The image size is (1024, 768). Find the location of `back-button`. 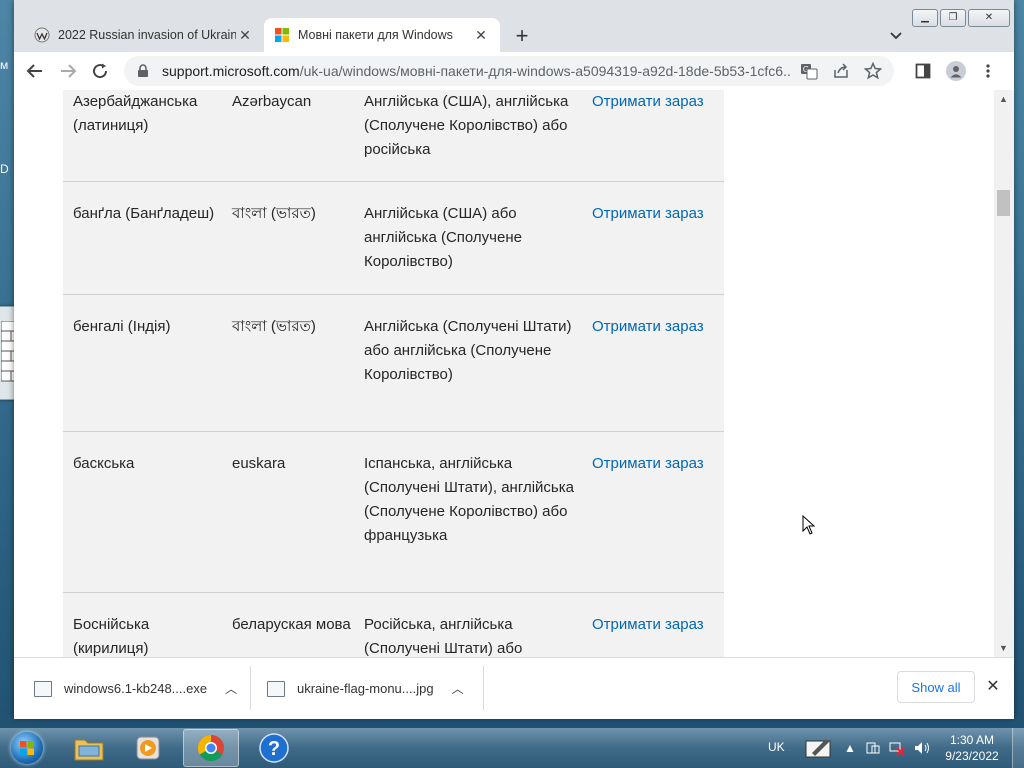

back-button is located at coordinates (35, 71).